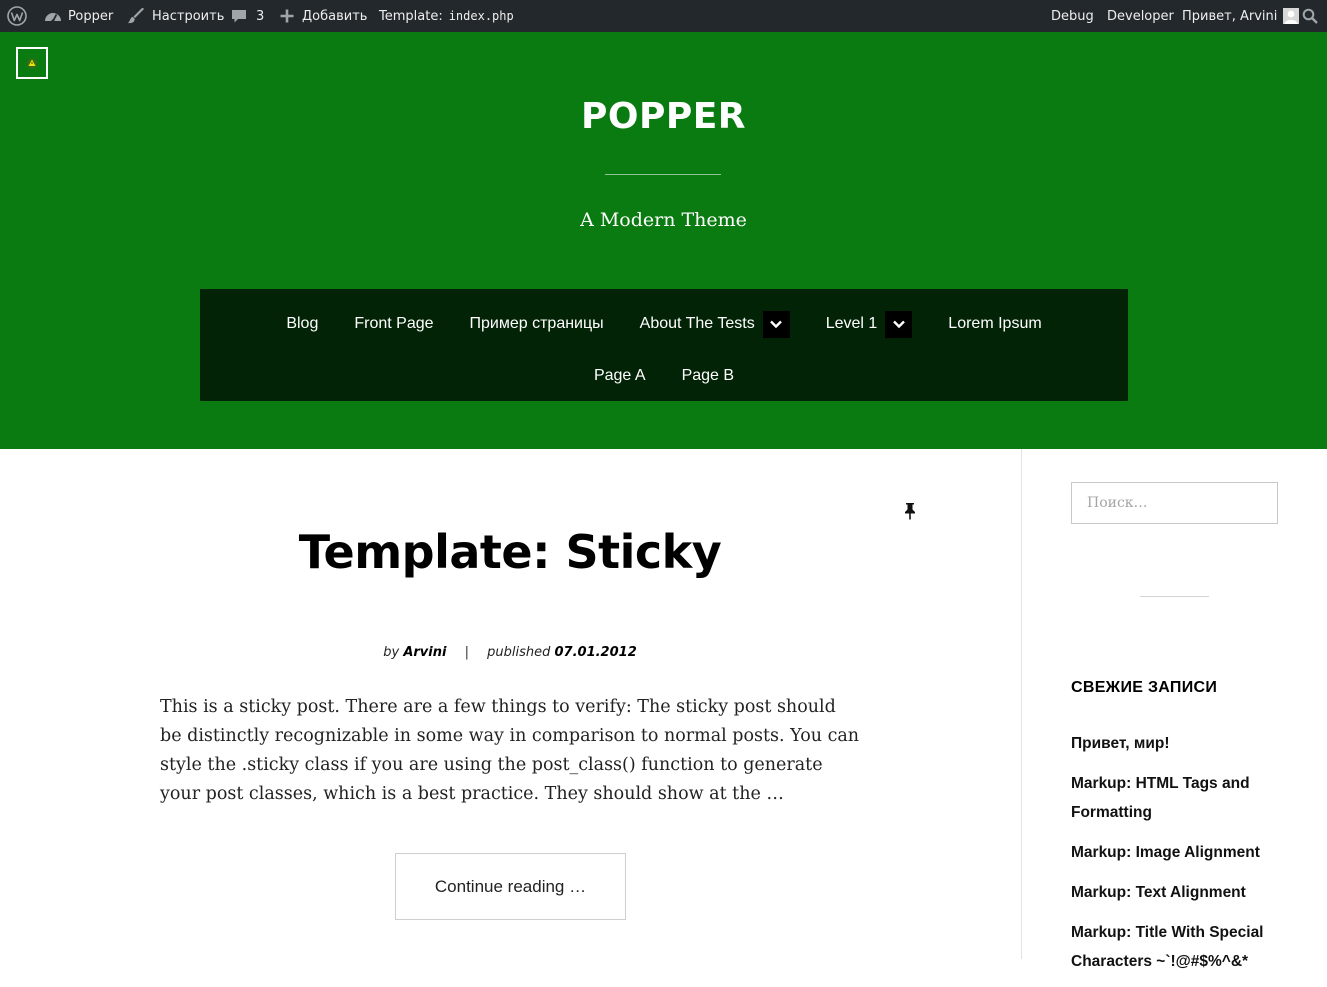 The width and height of the screenshot is (1327, 987). Describe the element at coordinates (91, 16) in the screenshot. I see `site-name-label: Popper` at that location.